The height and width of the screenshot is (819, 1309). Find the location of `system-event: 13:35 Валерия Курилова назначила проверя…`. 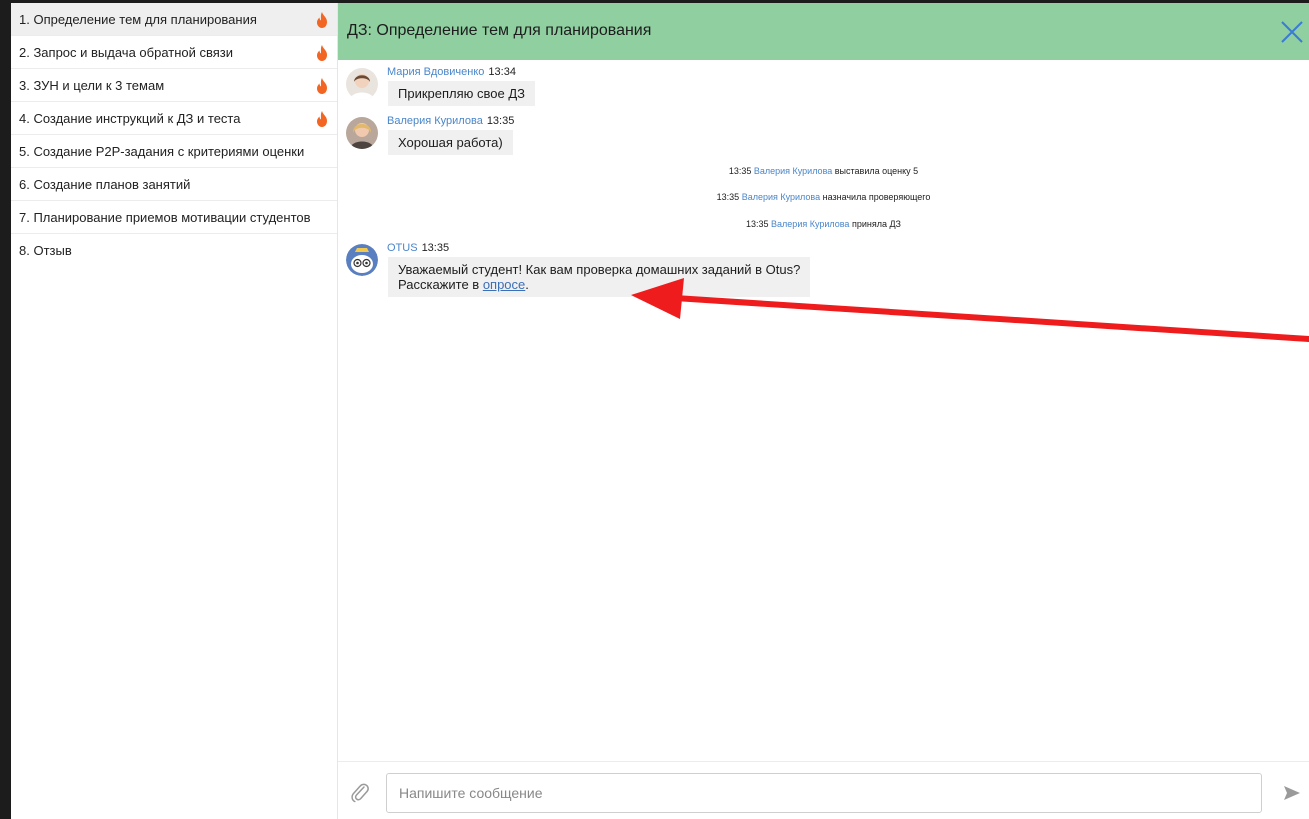

system-event: 13:35 Валерия Курилова назначила проверя… is located at coordinates (823, 197).